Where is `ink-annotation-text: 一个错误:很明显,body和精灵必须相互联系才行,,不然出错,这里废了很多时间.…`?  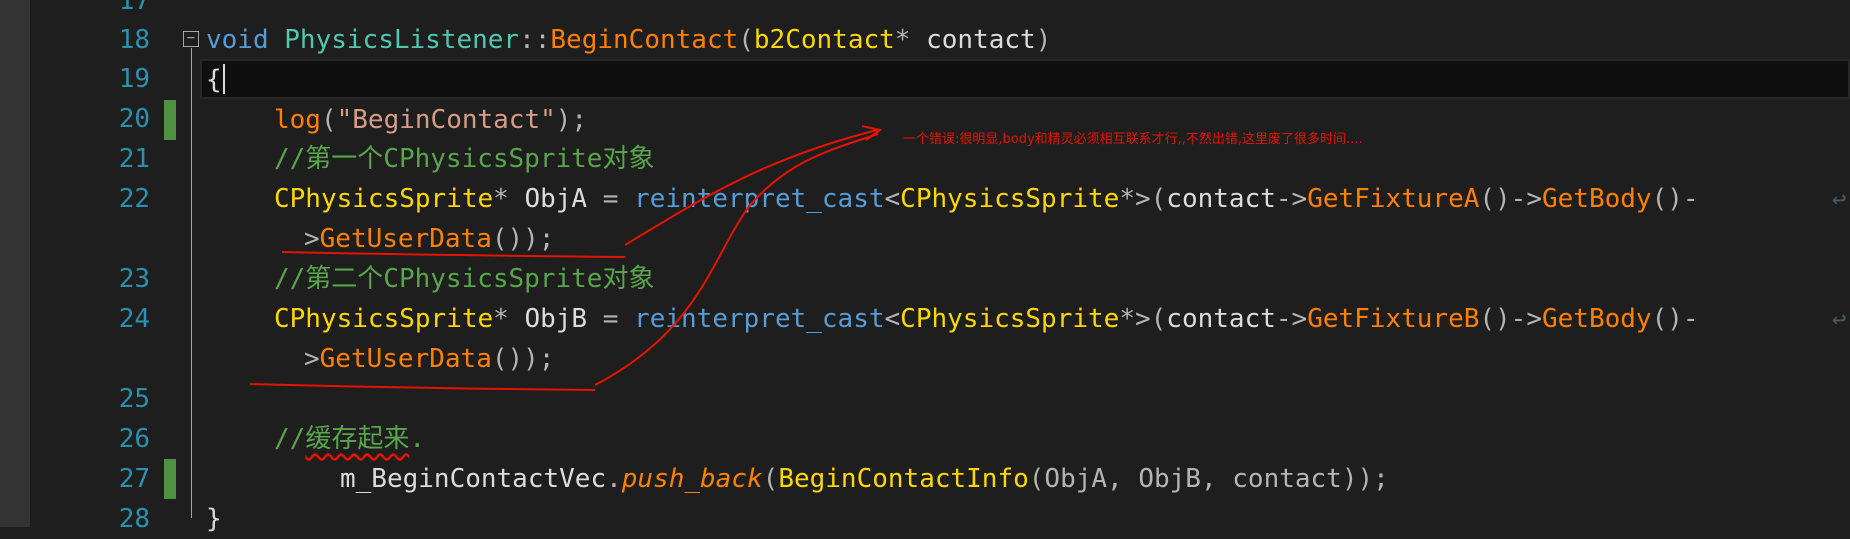 ink-annotation-text: 一个错误:很明显,body和精灵必须相互联系才行,,不然出错,这里废了很多时间.… is located at coordinates (1133, 139).